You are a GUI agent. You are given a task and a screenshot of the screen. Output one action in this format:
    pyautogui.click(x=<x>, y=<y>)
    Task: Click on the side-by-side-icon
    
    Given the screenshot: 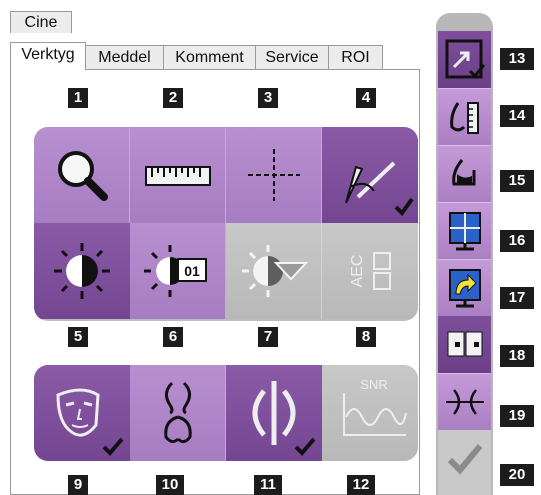 What is the action you would take?
    pyautogui.click(x=465, y=344)
    